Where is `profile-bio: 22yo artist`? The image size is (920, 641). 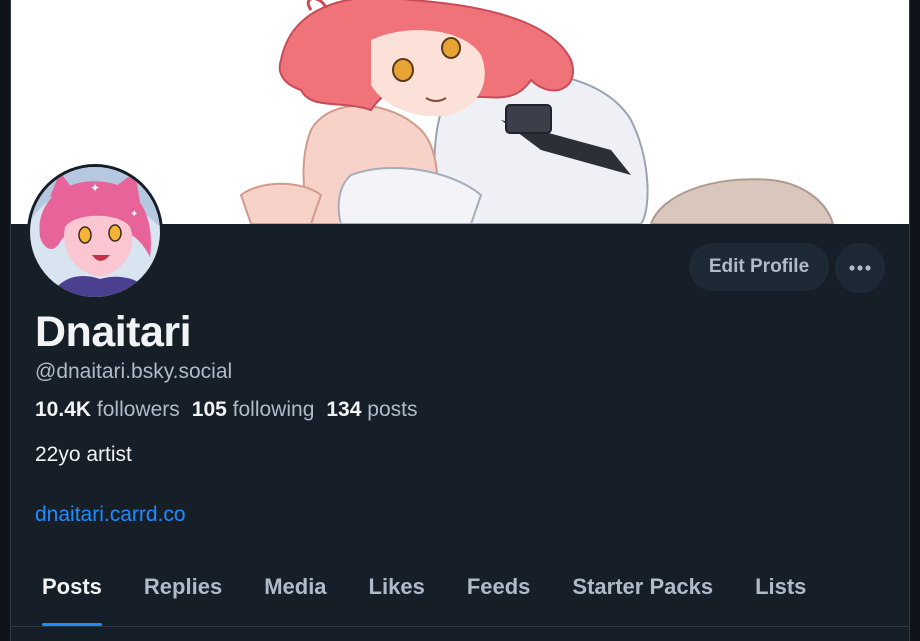 profile-bio: 22yo artist is located at coordinates (83, 454).